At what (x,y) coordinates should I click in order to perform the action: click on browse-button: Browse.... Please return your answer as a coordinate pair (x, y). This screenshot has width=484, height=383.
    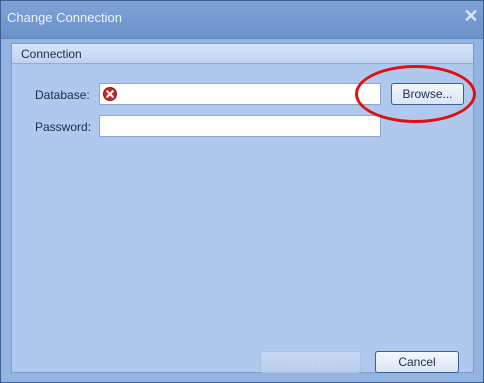
    Looking at the image, I should click on (427, 94).